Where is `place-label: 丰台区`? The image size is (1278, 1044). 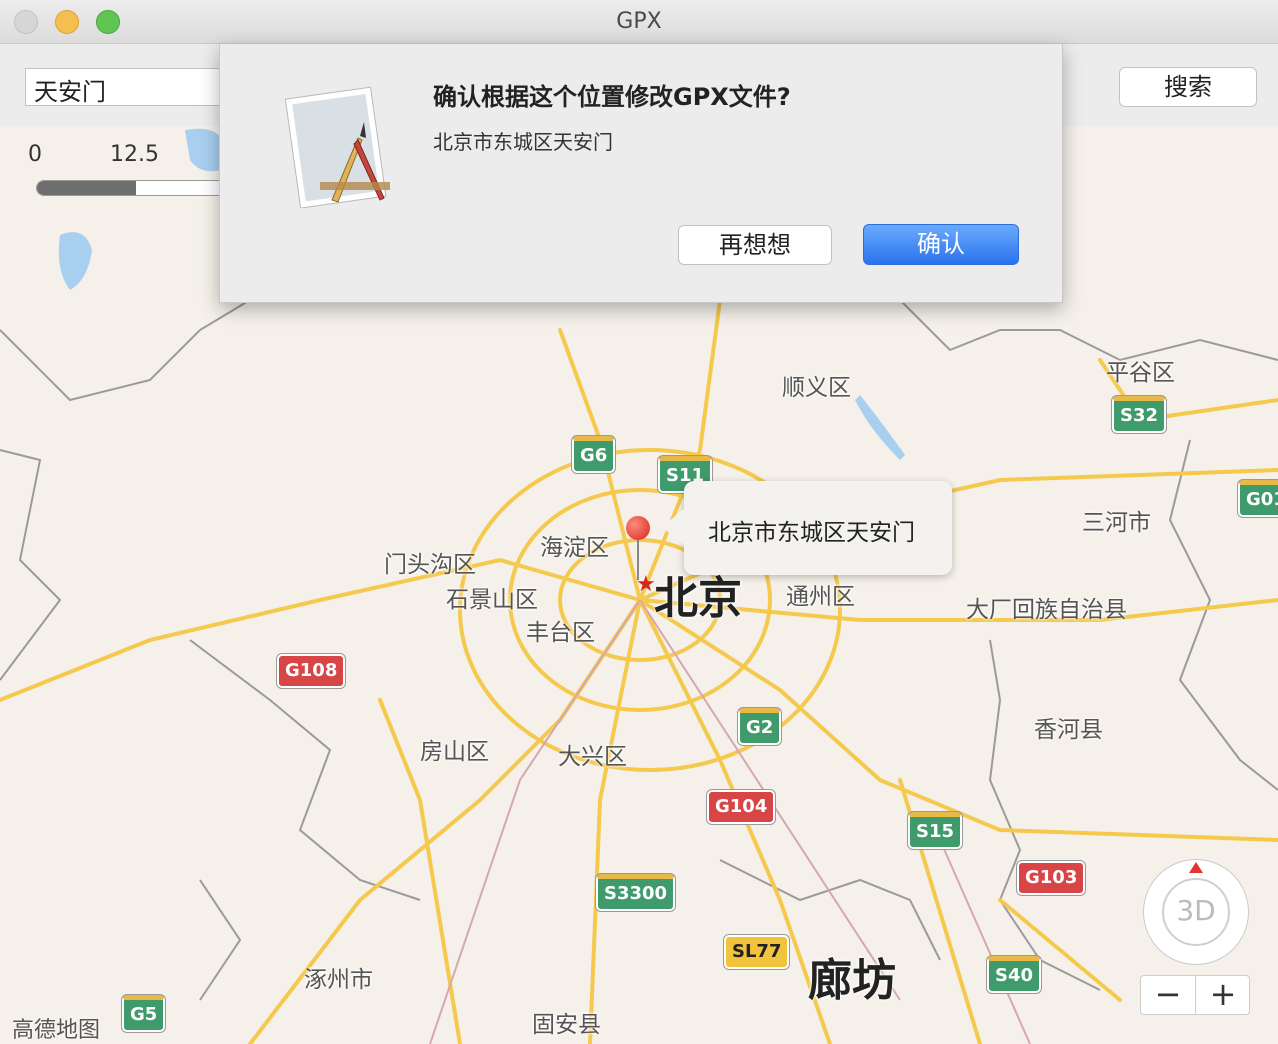 place-label: 丰台区 is located at coordinates (560, 633).